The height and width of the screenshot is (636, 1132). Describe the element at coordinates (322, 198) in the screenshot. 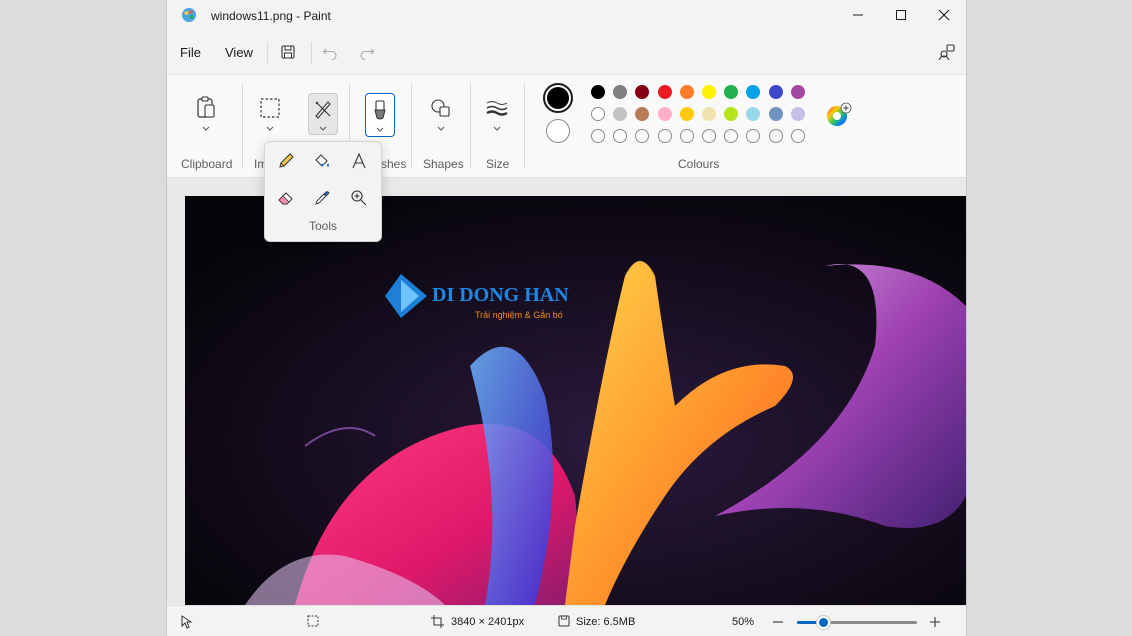

I see `color-picker-tool` at that location.